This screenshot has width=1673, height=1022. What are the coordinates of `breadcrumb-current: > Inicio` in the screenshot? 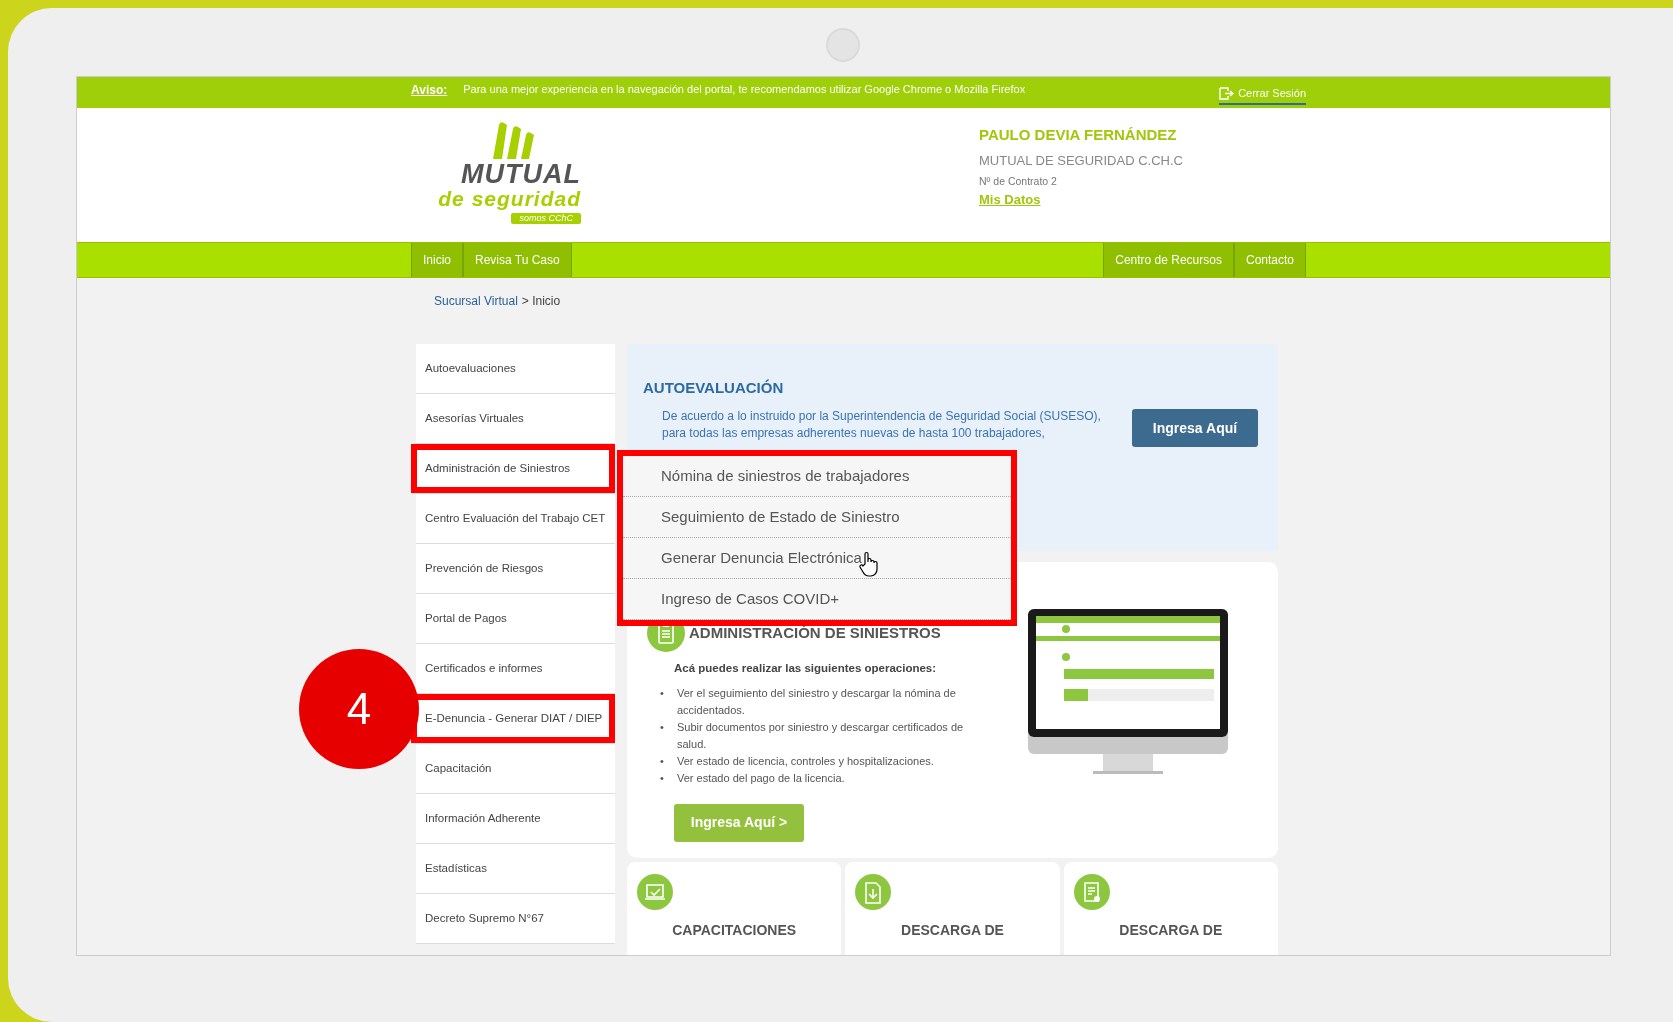 It's located at (541, 301).